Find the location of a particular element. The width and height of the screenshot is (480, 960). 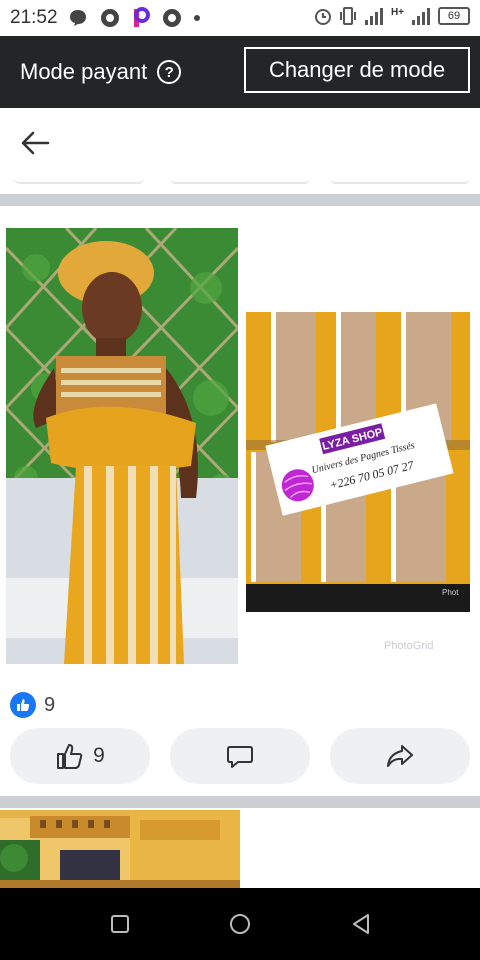

thumbs-up-icon is located at coordinates (70, 756).